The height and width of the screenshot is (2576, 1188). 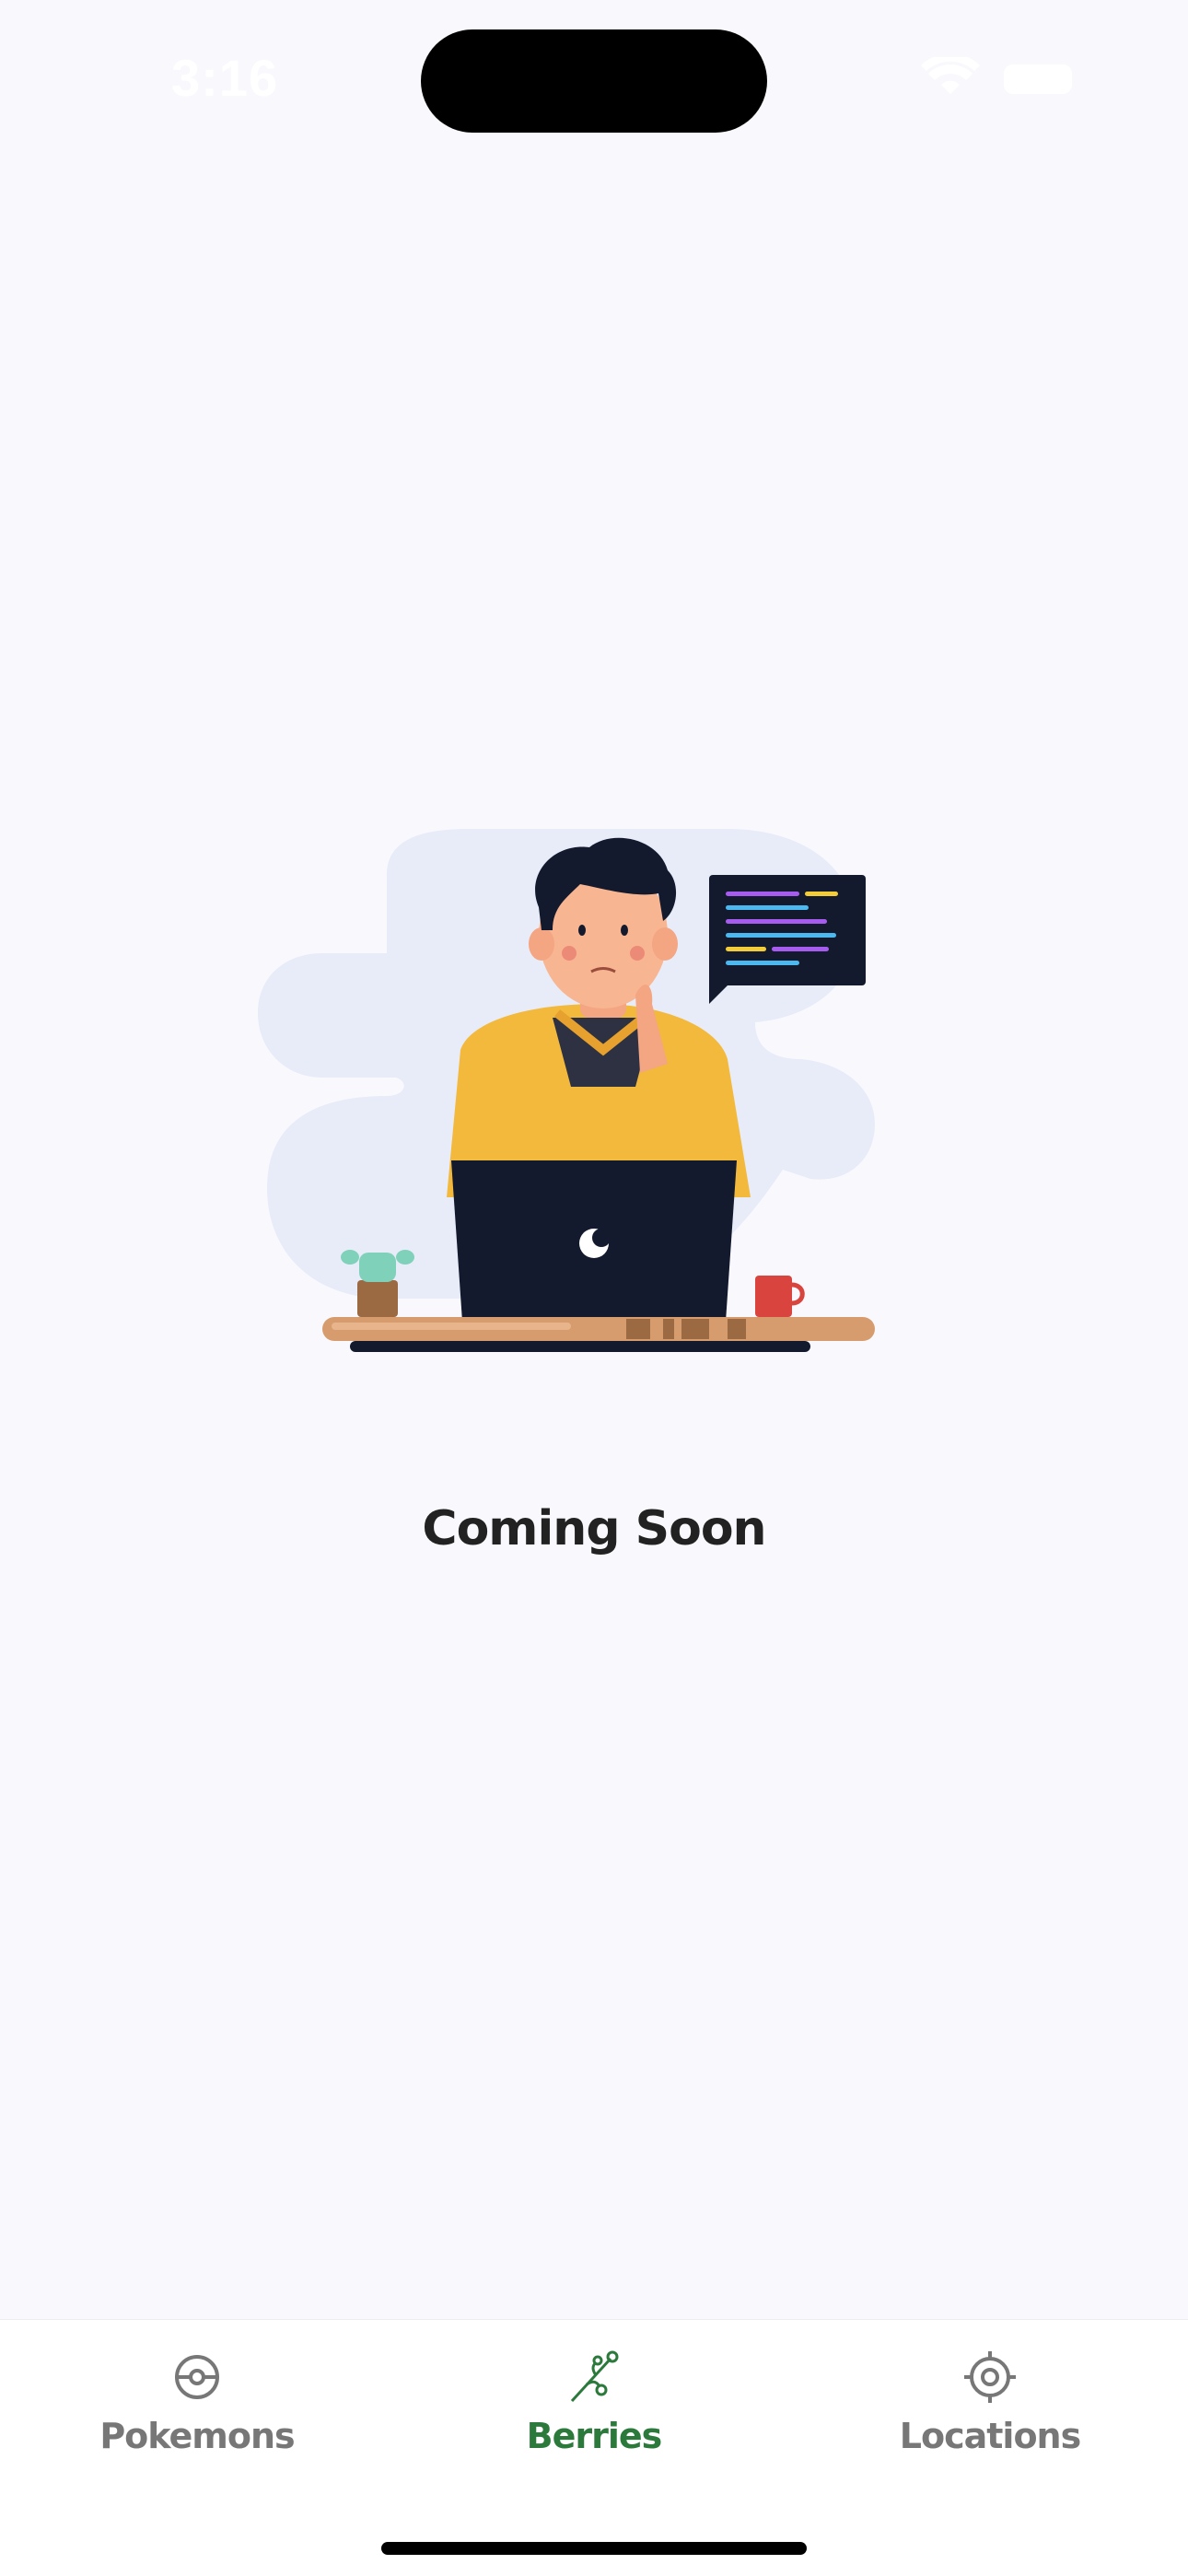 I want to click on tab-berries: Berries, so click(x=594, y=2421).